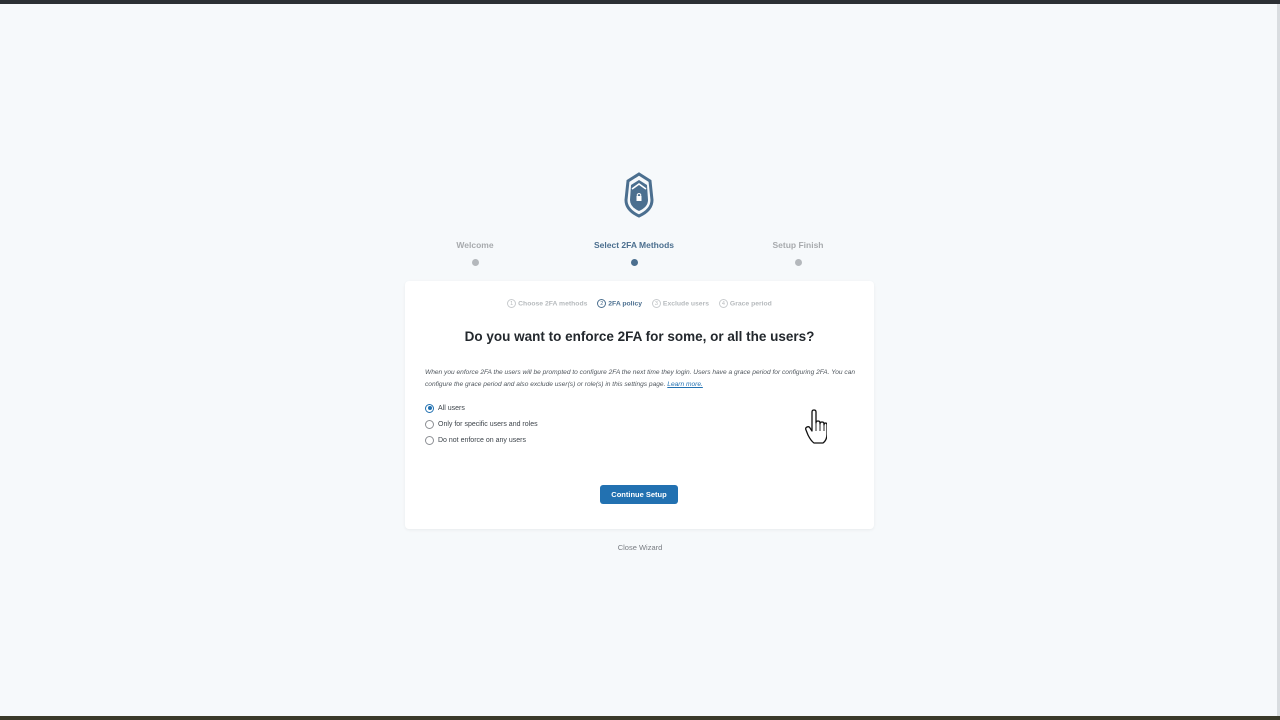 This screenshot has width=1280, height=720. I want to click on close-wizard-label: Close Wizard, so click(640, 547).